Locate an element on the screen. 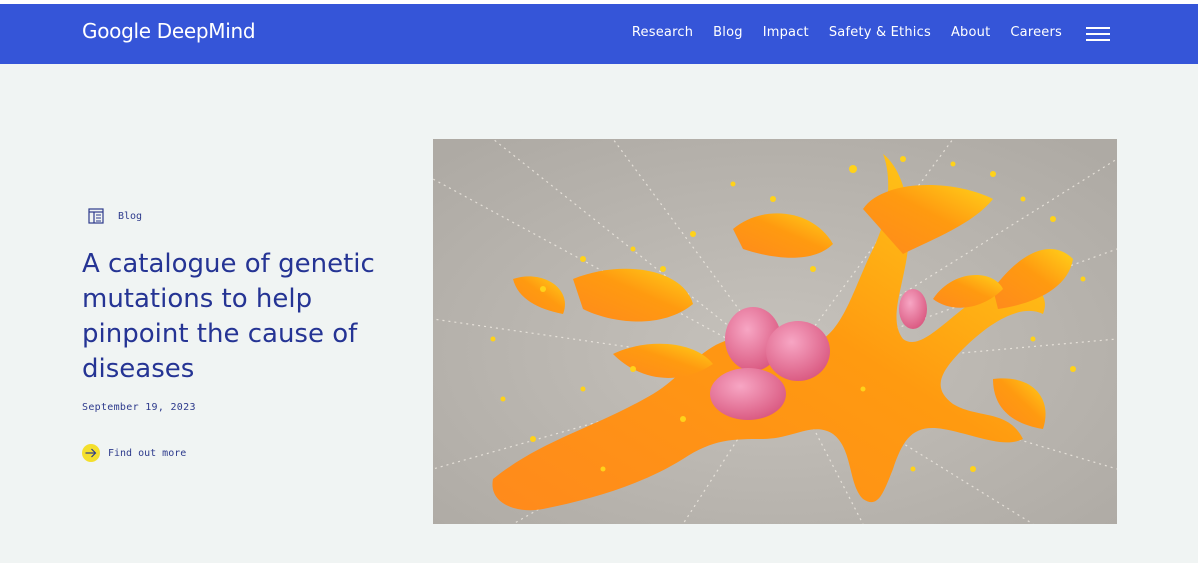  nav-item-research: Research is located at coordinates (662, 32).